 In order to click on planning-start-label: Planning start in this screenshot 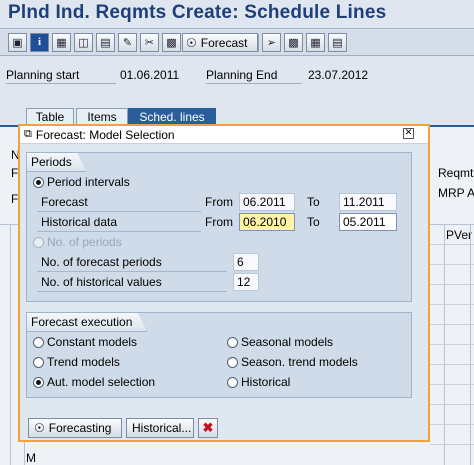, I will do `click(43, 75)`.